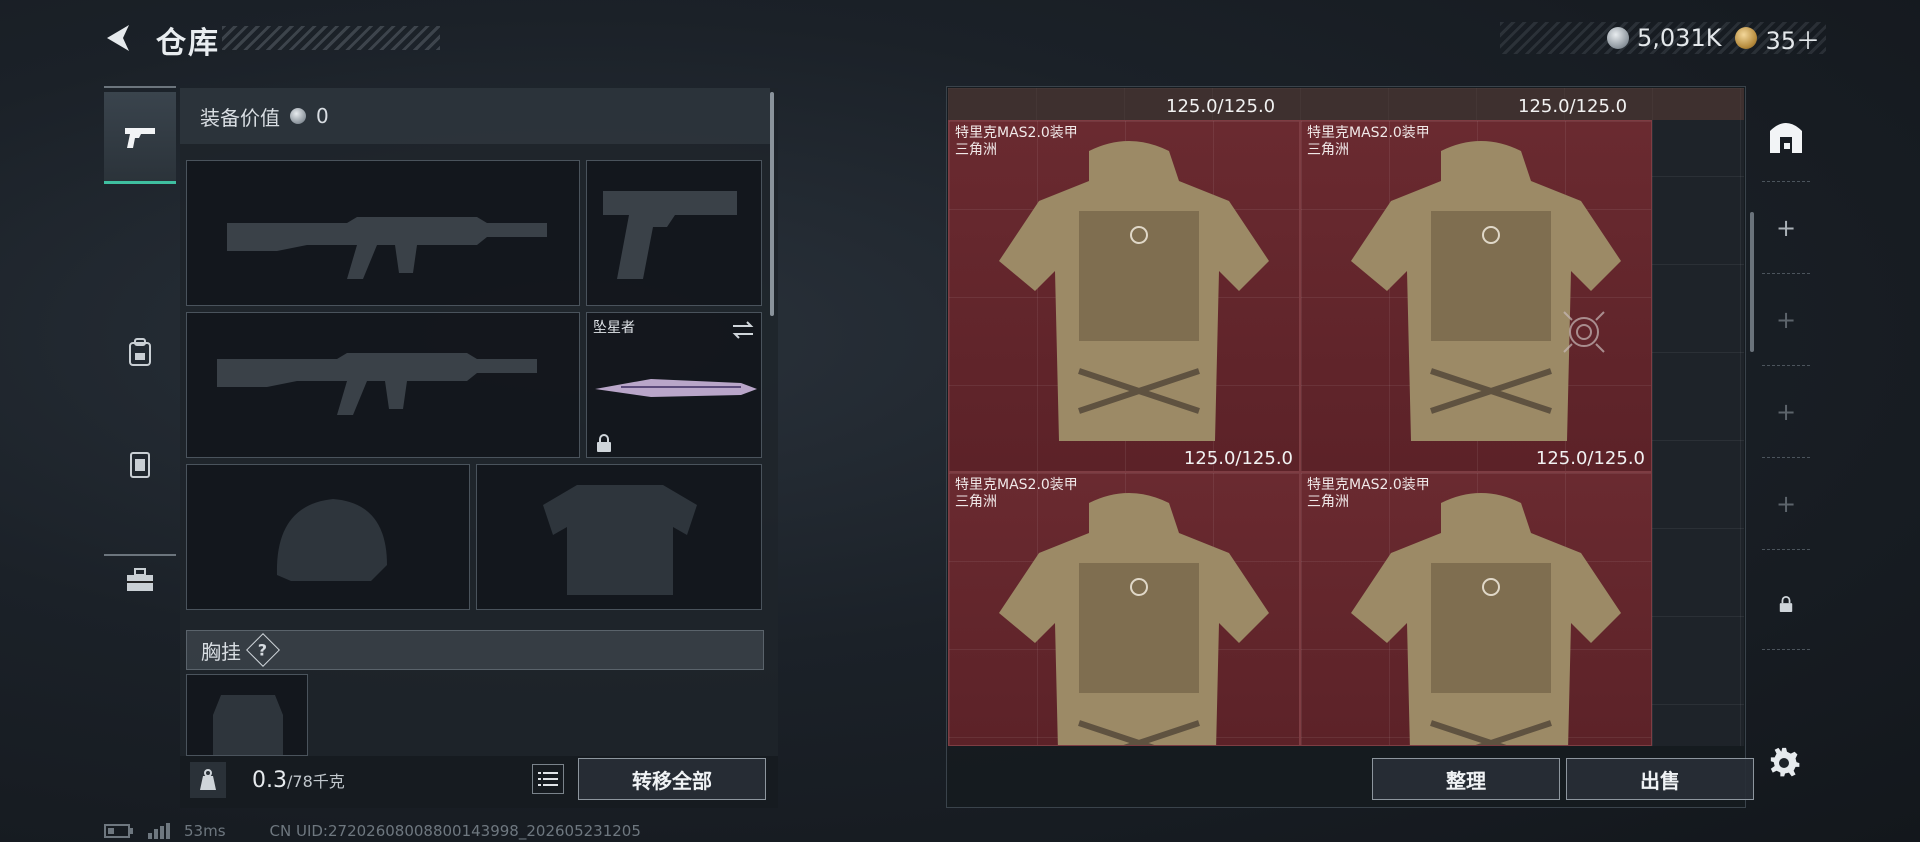 The width and height of the screenshot is (1920, 842). Describe the element at coordinates (475, 116) in the screenshot. I see `equipment-value-header: 装备价值 0` at that location.